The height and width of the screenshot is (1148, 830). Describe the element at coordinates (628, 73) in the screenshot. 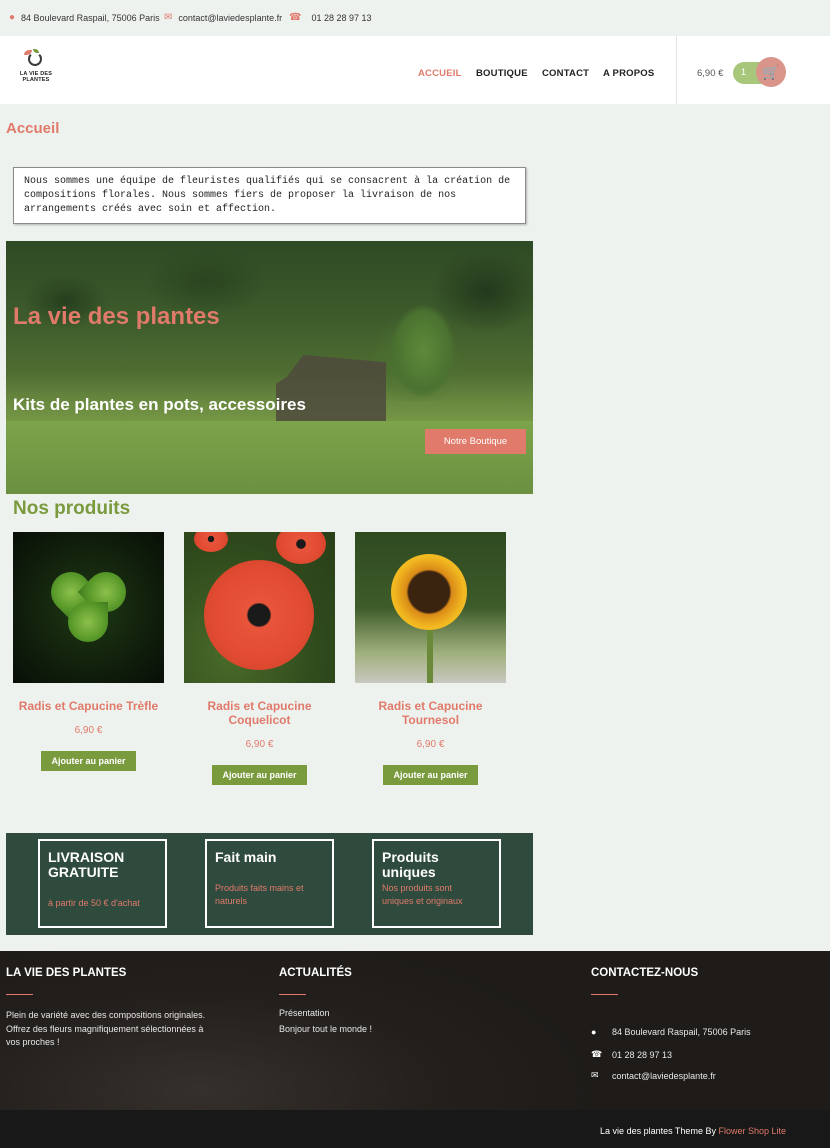

I see `nav-a-propos: A PROPOS` at that location.